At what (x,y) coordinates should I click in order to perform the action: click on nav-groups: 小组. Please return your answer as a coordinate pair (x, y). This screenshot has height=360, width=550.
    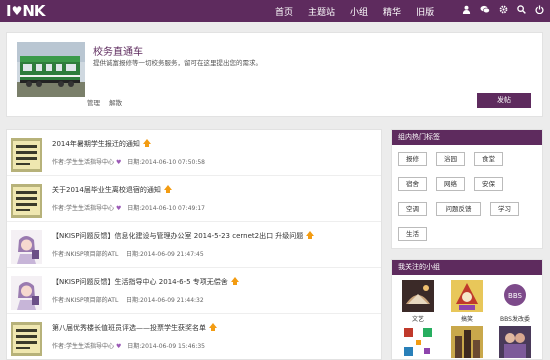
    Looking at the image, I should click on (359, 11).